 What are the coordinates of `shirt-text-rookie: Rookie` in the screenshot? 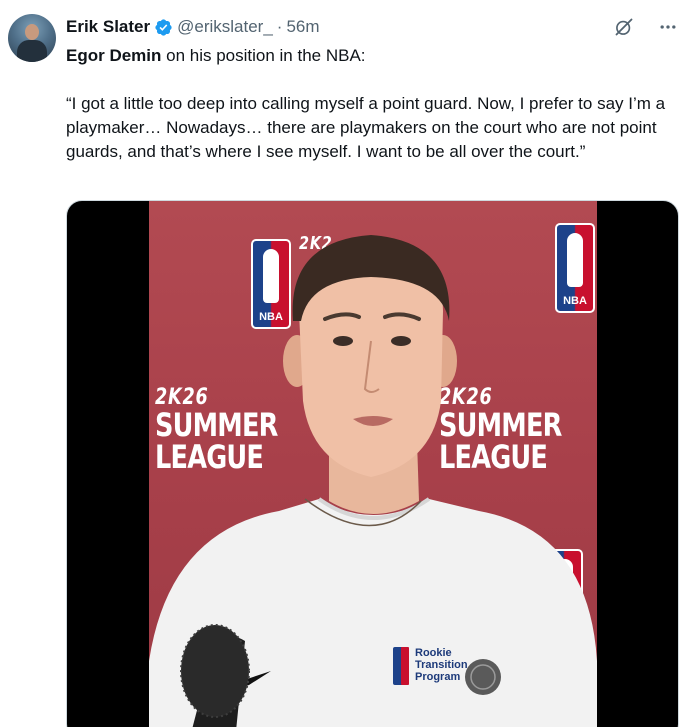 It's located at (433, 653).